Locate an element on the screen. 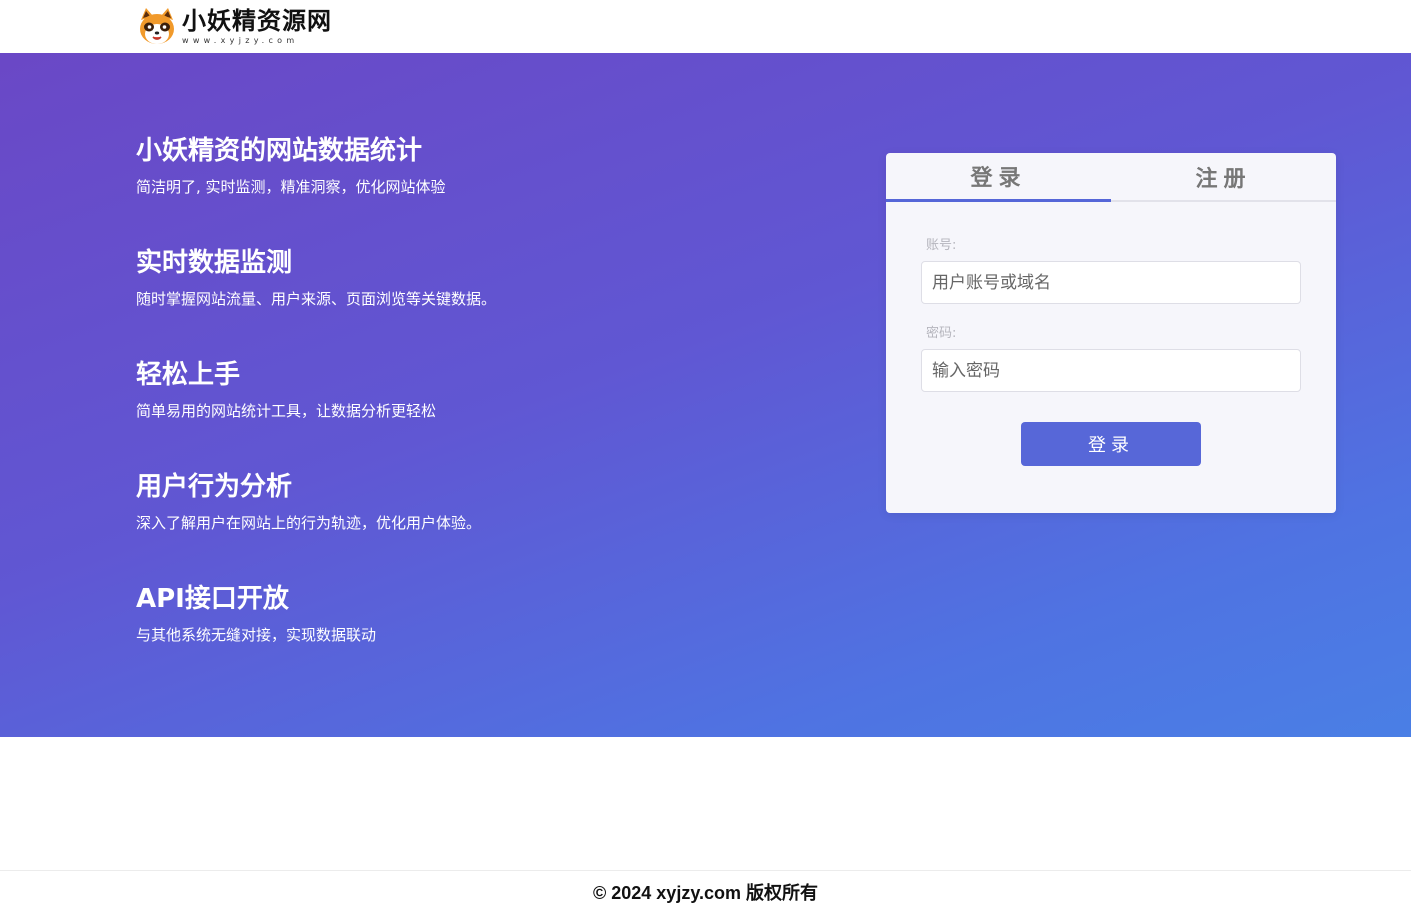 This screenshot has height=913, width=1411. site-footer: © 2024 xyjzy.com 版权所有 is located at coordinates (705, 891).